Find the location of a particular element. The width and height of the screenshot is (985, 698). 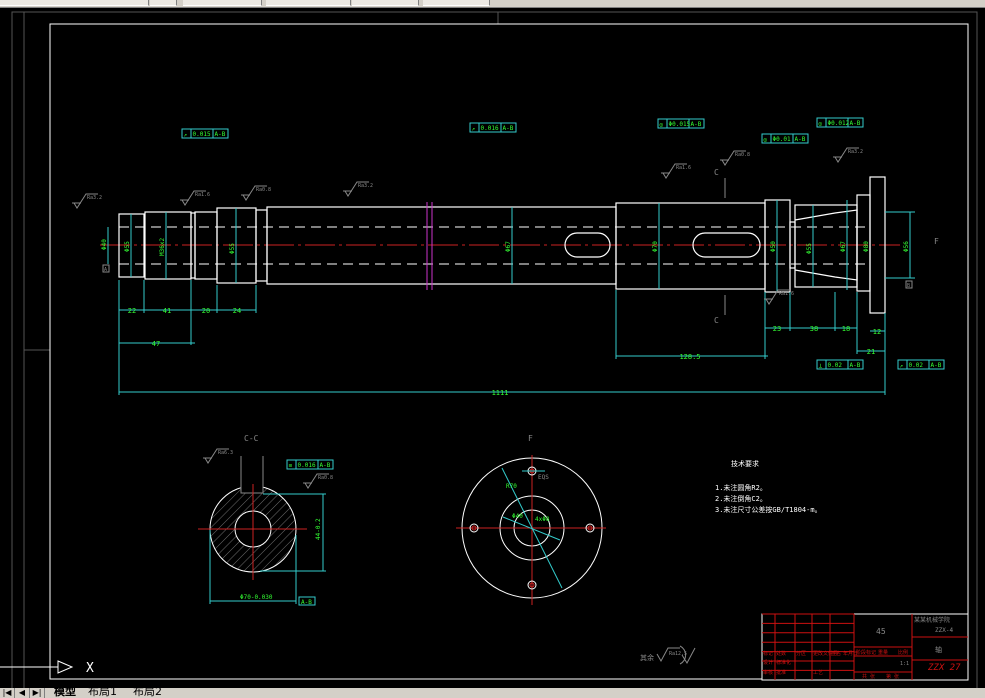

tolerance-symbol: ⊥ is located at coordinates (821, 366).